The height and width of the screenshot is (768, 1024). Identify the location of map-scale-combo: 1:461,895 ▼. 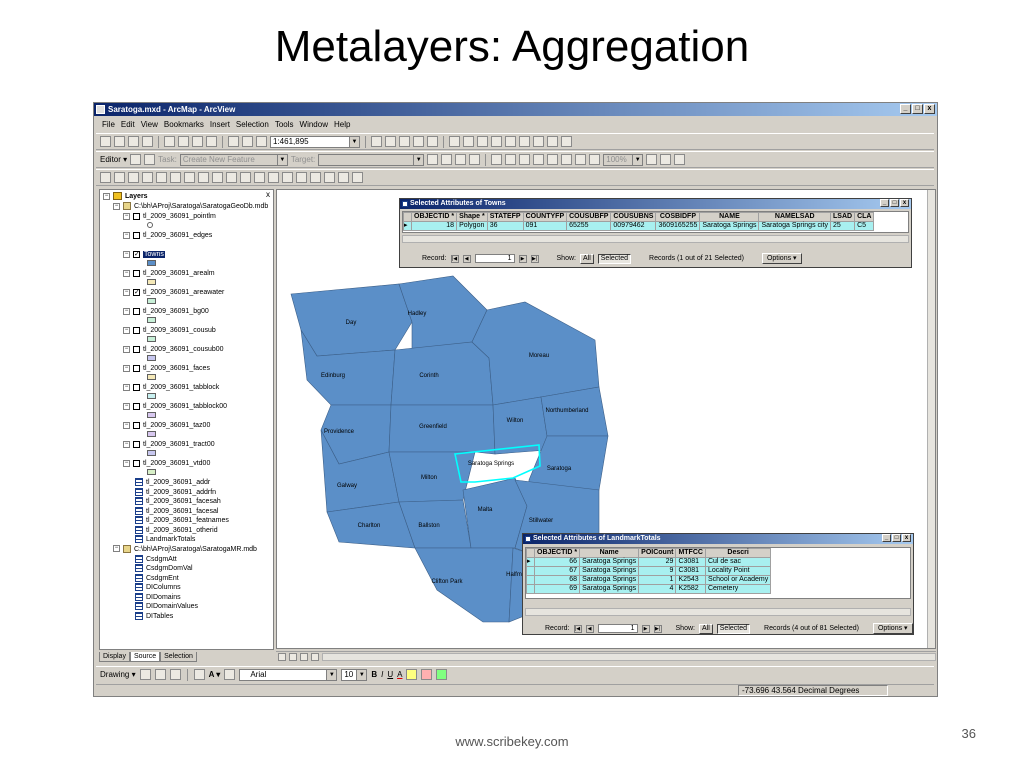
(315, 141).